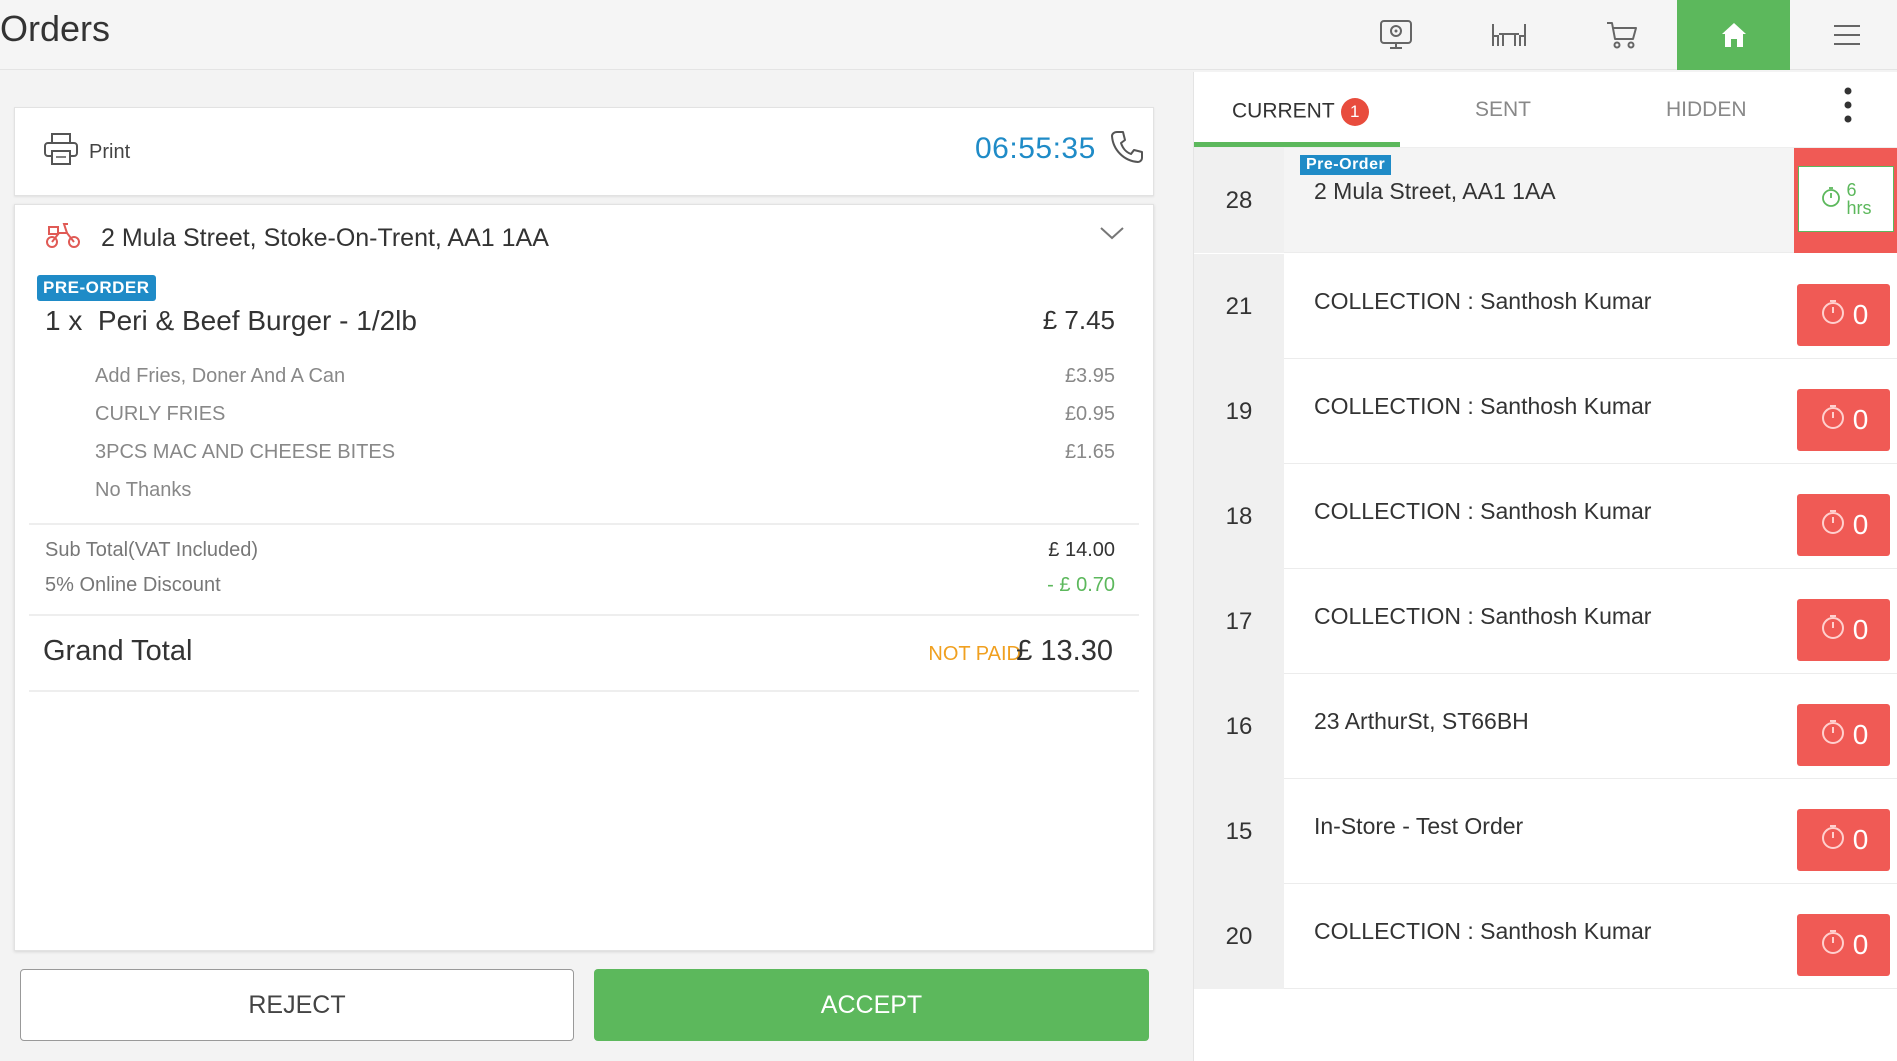  I want to click on order-number: 16, so click(1239, 726).